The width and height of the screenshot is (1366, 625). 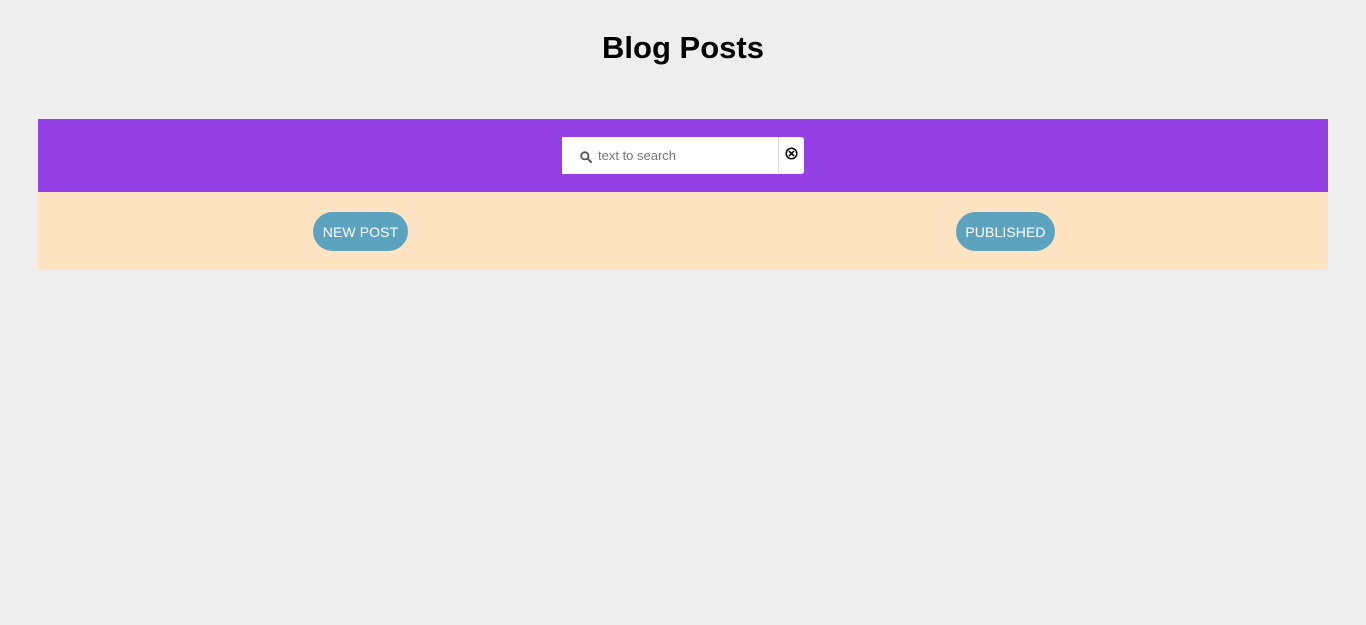 I want to click on clear-search-button, so click(x=791, y=155).